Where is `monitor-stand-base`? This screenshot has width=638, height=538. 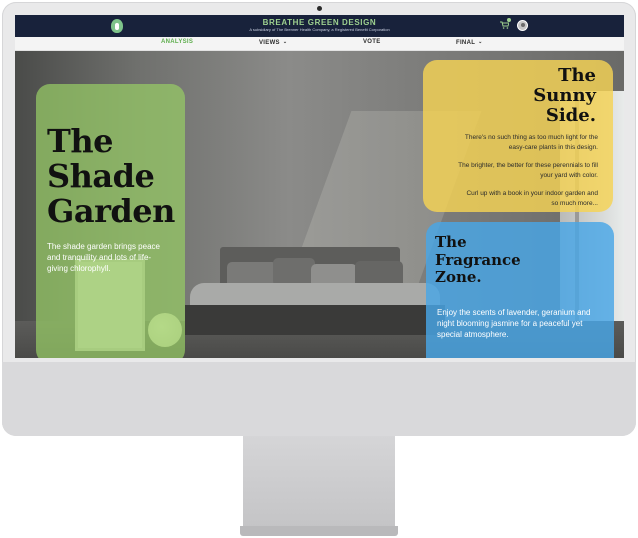 monitor-stand-base is located at coordinates (319, 531).